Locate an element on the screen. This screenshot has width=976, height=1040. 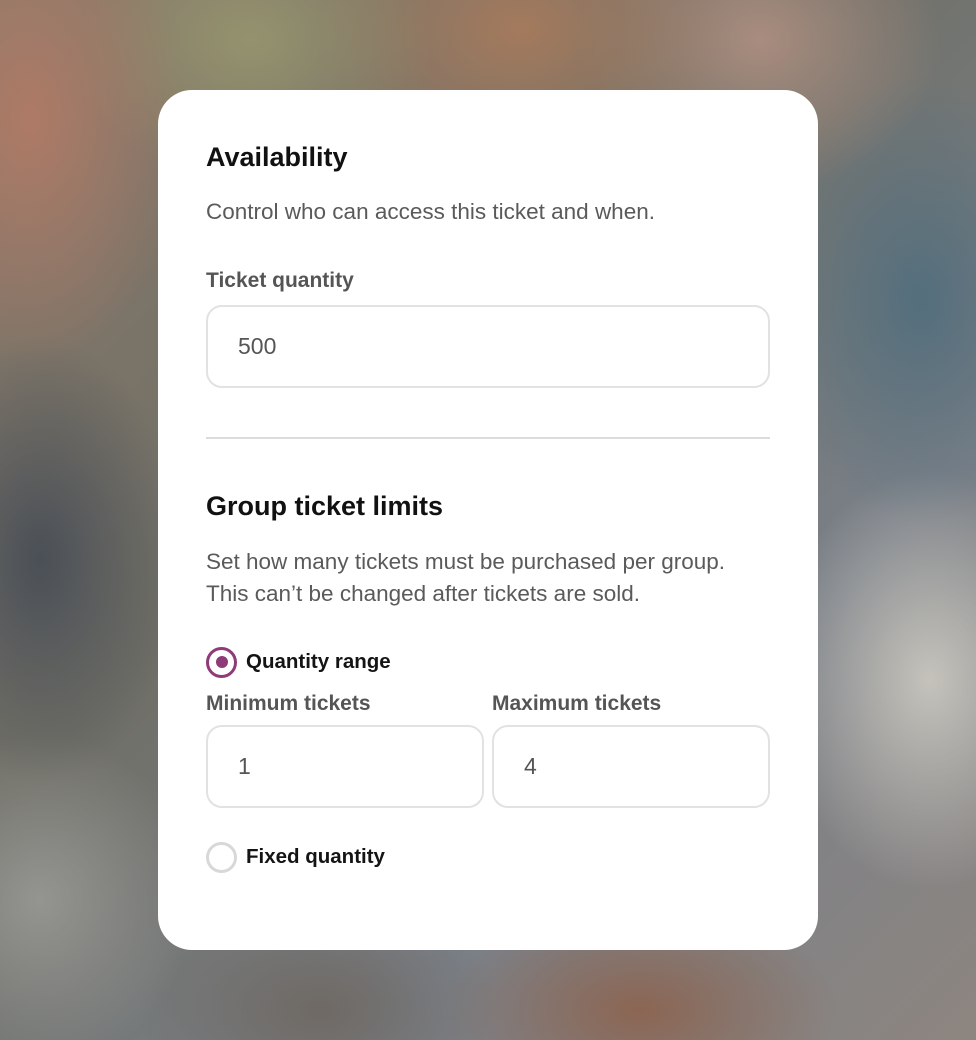
maximum-tickets-field: Maximum tickets 4 is located at coordinates (631, 749).